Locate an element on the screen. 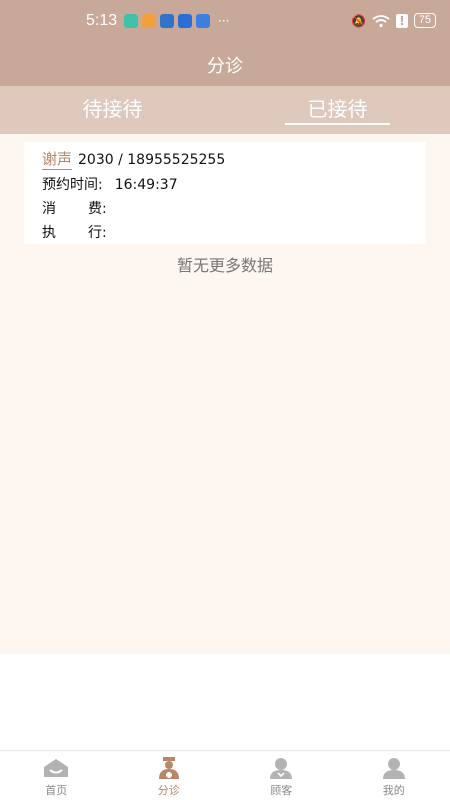 The image size is (450, 800). status-right: 🔕 ! 75 is located at coordinates (393, 20).